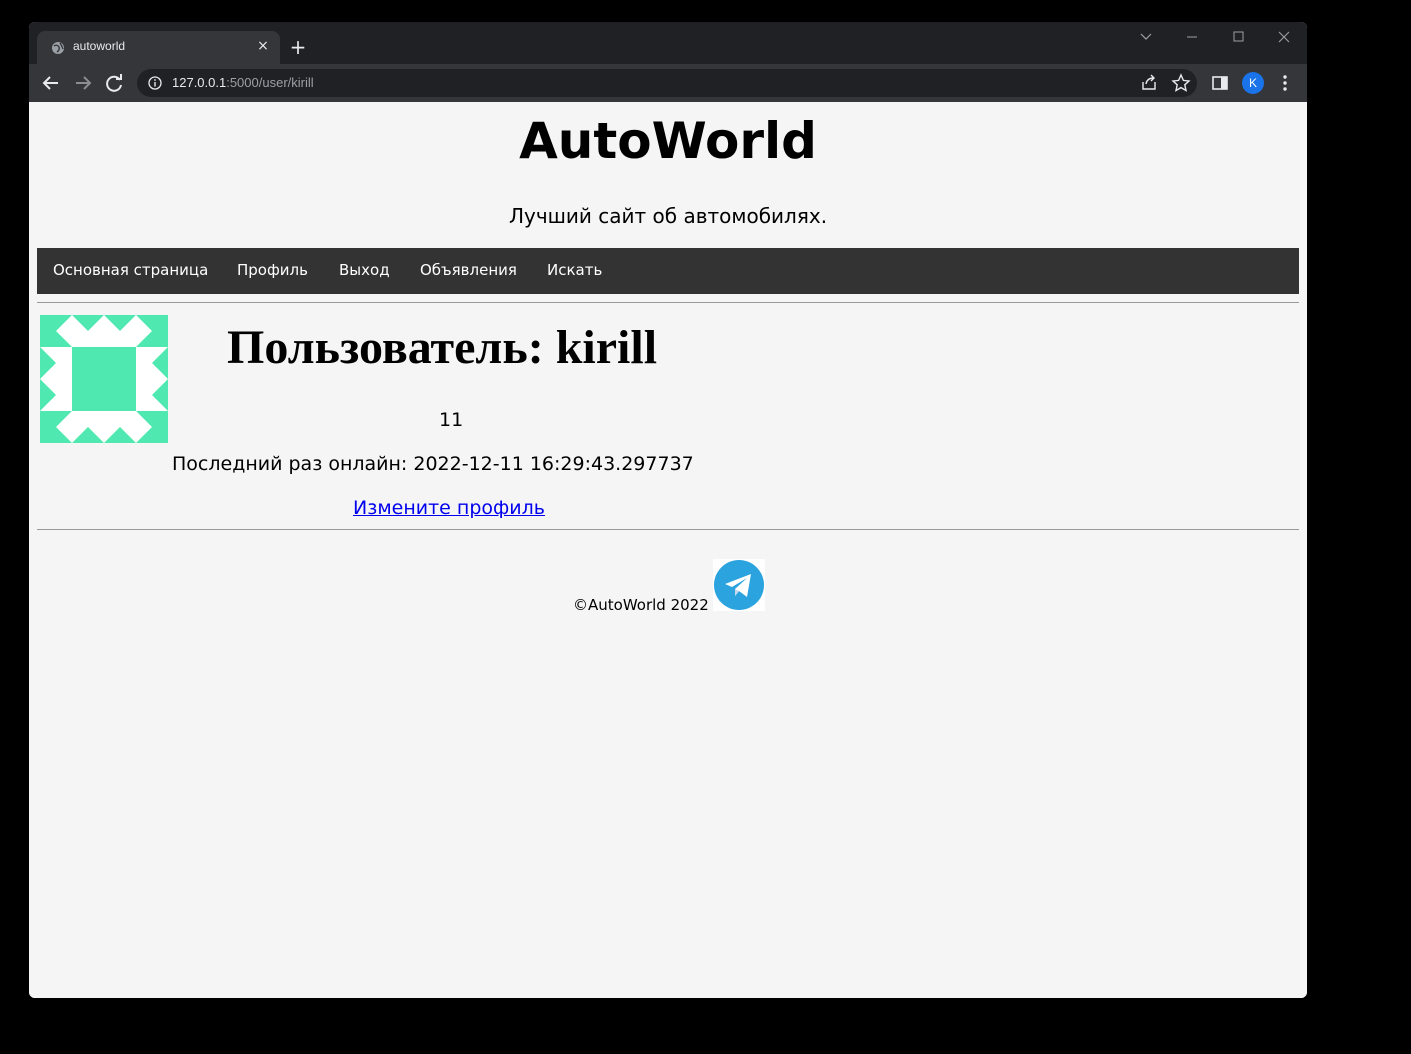 The width and height of the screenshot is (1411, 1054). I want to click on site-tagline: Лучший сайт об автомобилях., so click(668, 216).